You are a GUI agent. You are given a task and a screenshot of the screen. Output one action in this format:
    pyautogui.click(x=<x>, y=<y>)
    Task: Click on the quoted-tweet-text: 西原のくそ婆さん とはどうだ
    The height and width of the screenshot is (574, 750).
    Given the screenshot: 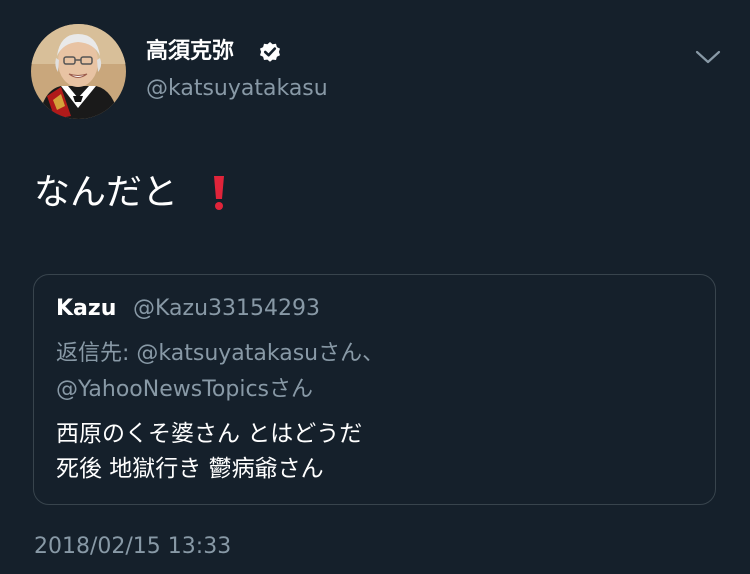 What is the action you would take?
    pyautogui.click(x=209, y=434)
    